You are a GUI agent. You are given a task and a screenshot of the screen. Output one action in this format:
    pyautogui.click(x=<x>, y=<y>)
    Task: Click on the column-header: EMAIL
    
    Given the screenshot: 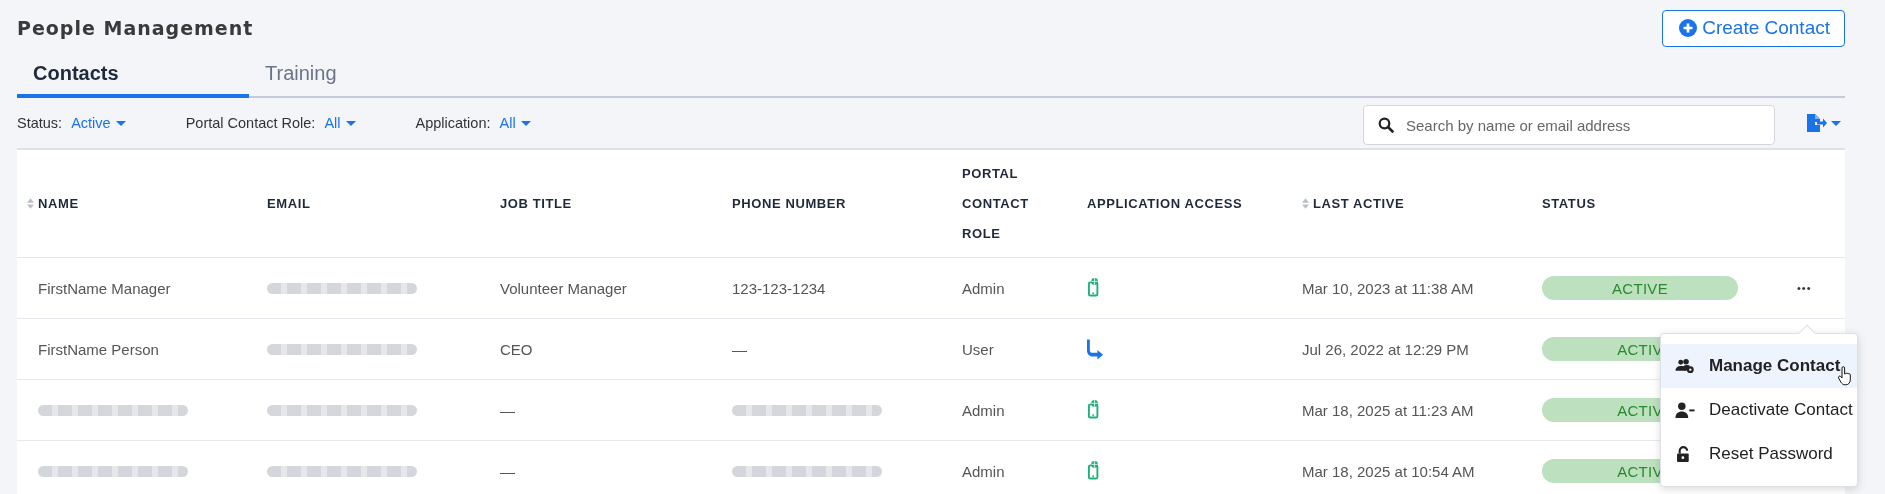 What is the action you would take?
    pyautogui.click(x=289, y=203)
    